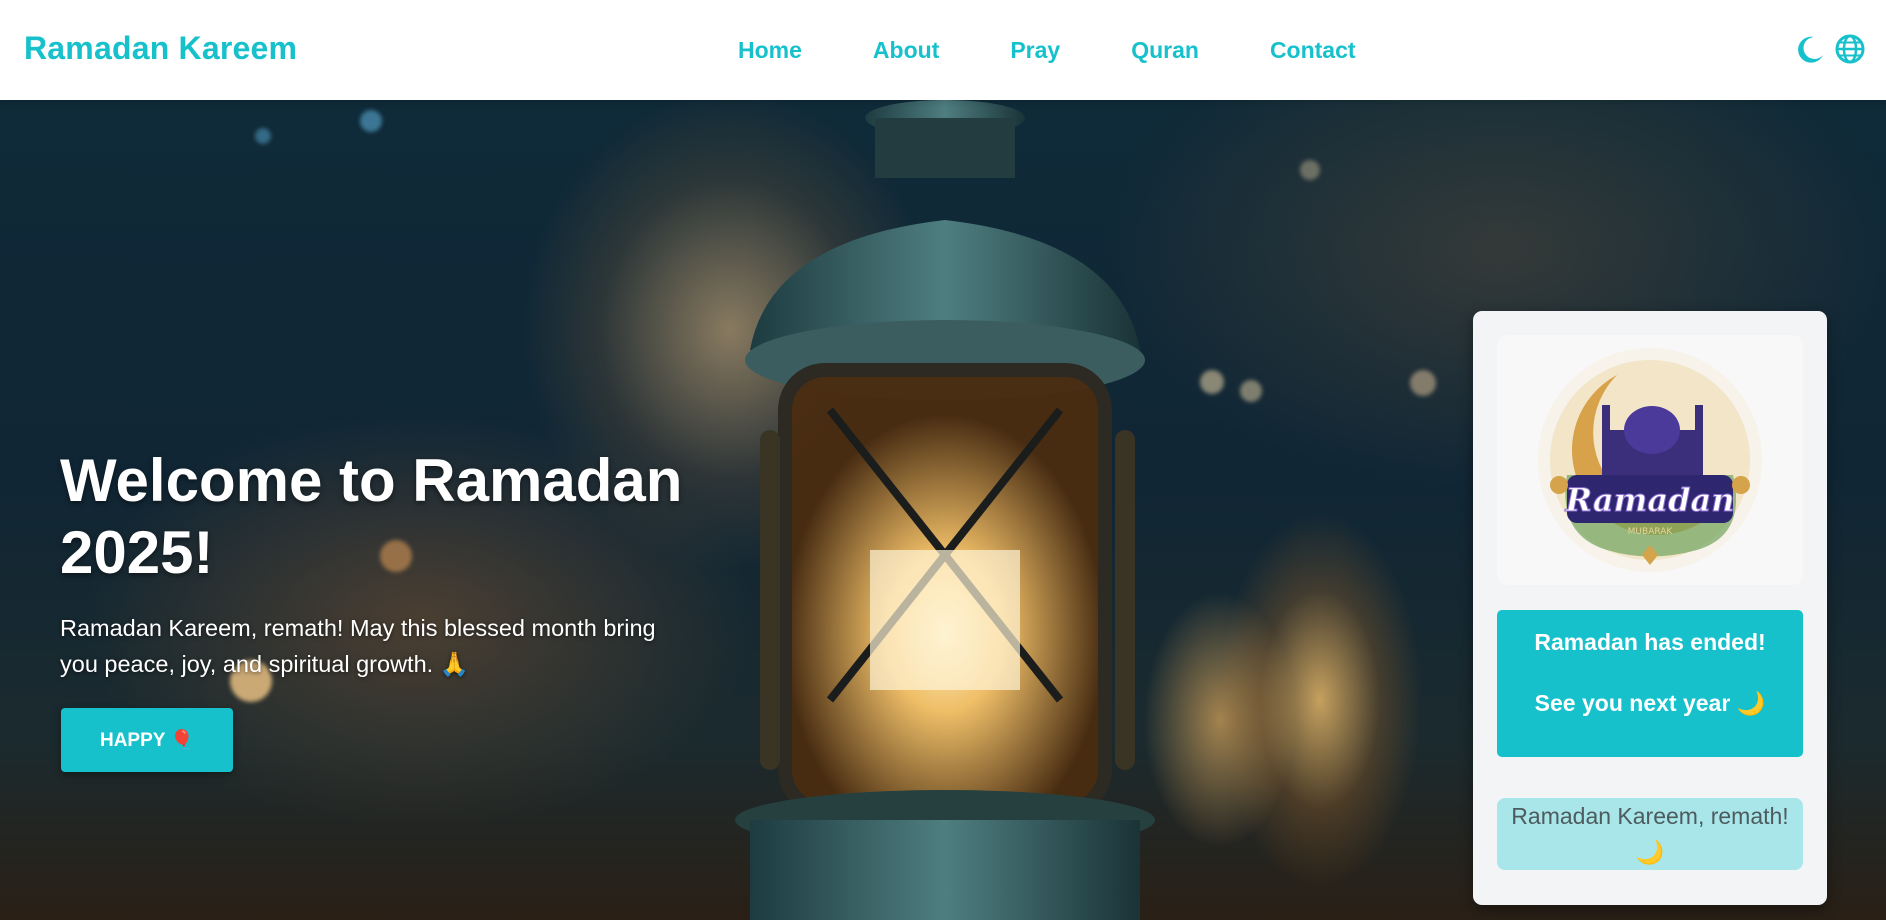 The height and width of the screenshot is (920, 1886). I want to click on nav-link-home: Home, so click(770, 50).